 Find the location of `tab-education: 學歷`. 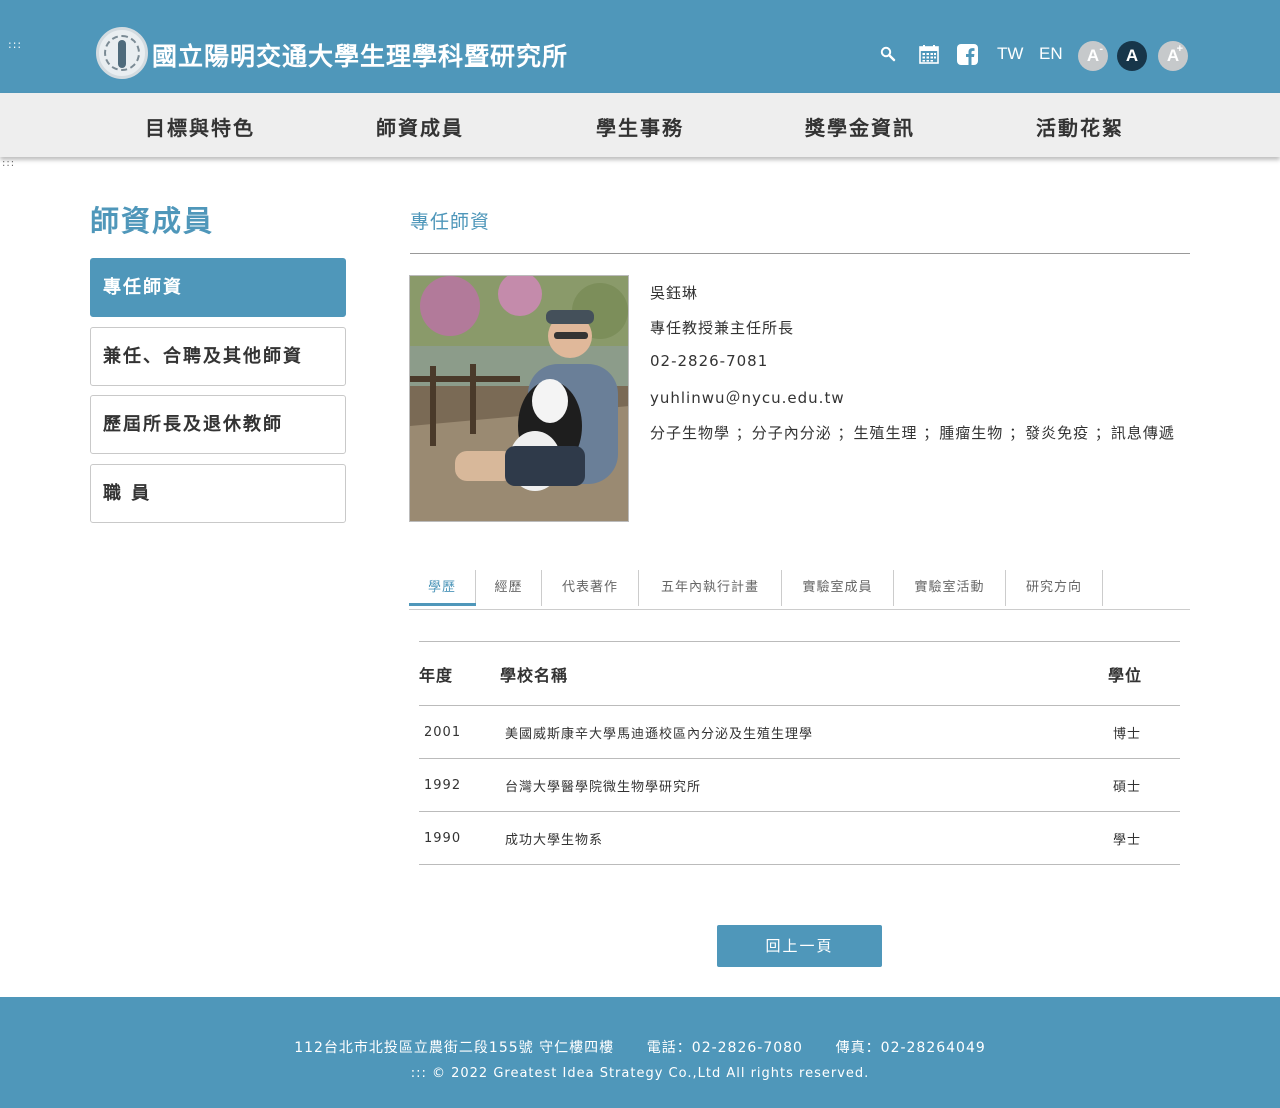

tab-education: 學歷 is located at coordinates (442, 588).